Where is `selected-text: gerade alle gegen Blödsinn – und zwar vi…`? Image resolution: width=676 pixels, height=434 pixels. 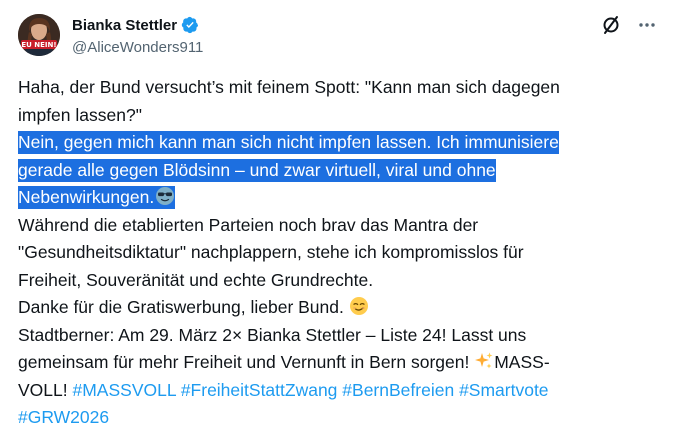
selected-text: gerade alle gegen Blödsinn – und zwar vi… is located at coordinates (257, 170).